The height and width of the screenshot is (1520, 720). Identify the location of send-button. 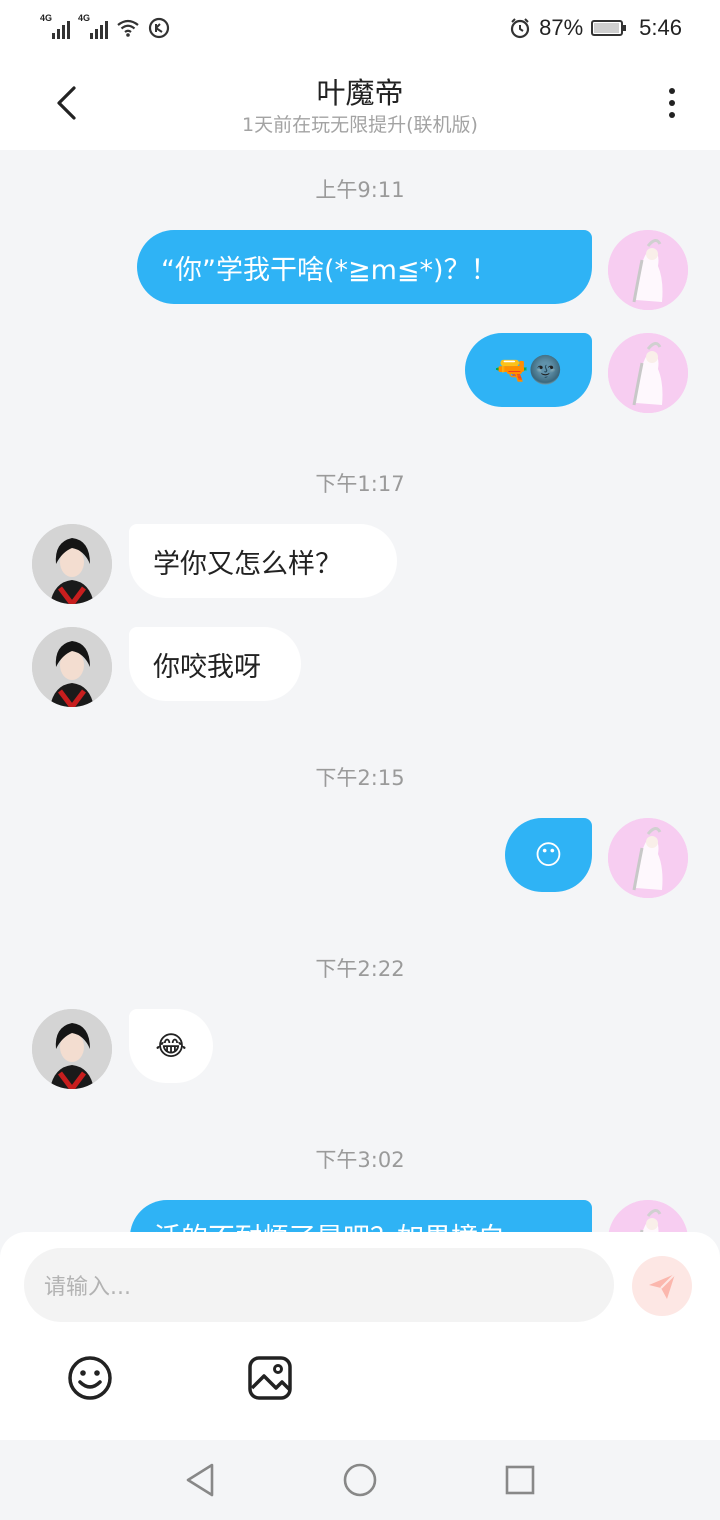
(662, 1286).